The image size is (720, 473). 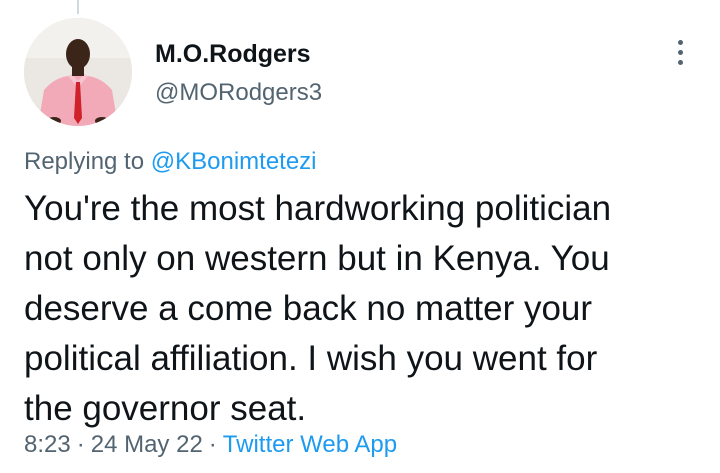 I want to click on tweet-metadata: 8:23 · 24 May 22 · Twitter Web App, so click(x=210, y=445).